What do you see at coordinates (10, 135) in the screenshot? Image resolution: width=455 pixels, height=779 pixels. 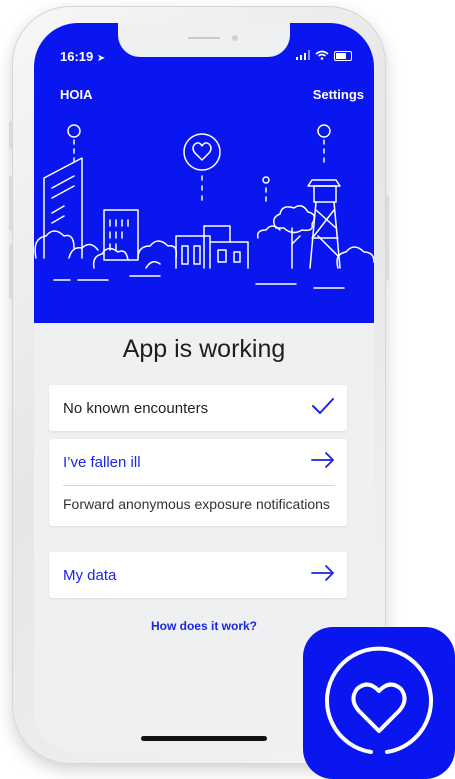 I see `mute-switch` at bounding box center [10, 135].